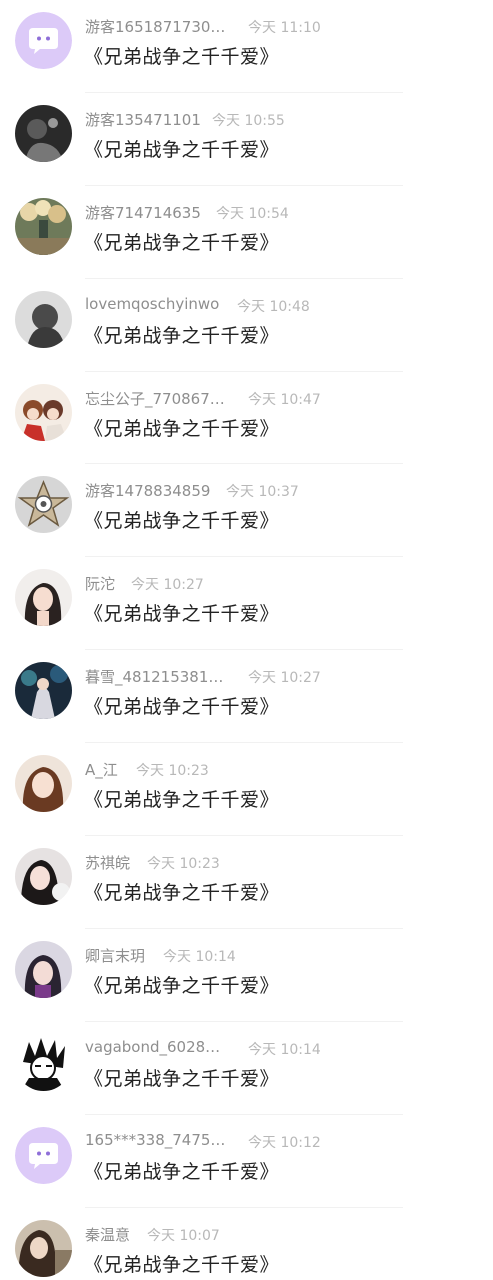 The width and height of the screenshot is (493, 1280). I want to click on list-item: 阮沱 今天 10:27 《兄弟战争之千千爱》, so click(246, 604).